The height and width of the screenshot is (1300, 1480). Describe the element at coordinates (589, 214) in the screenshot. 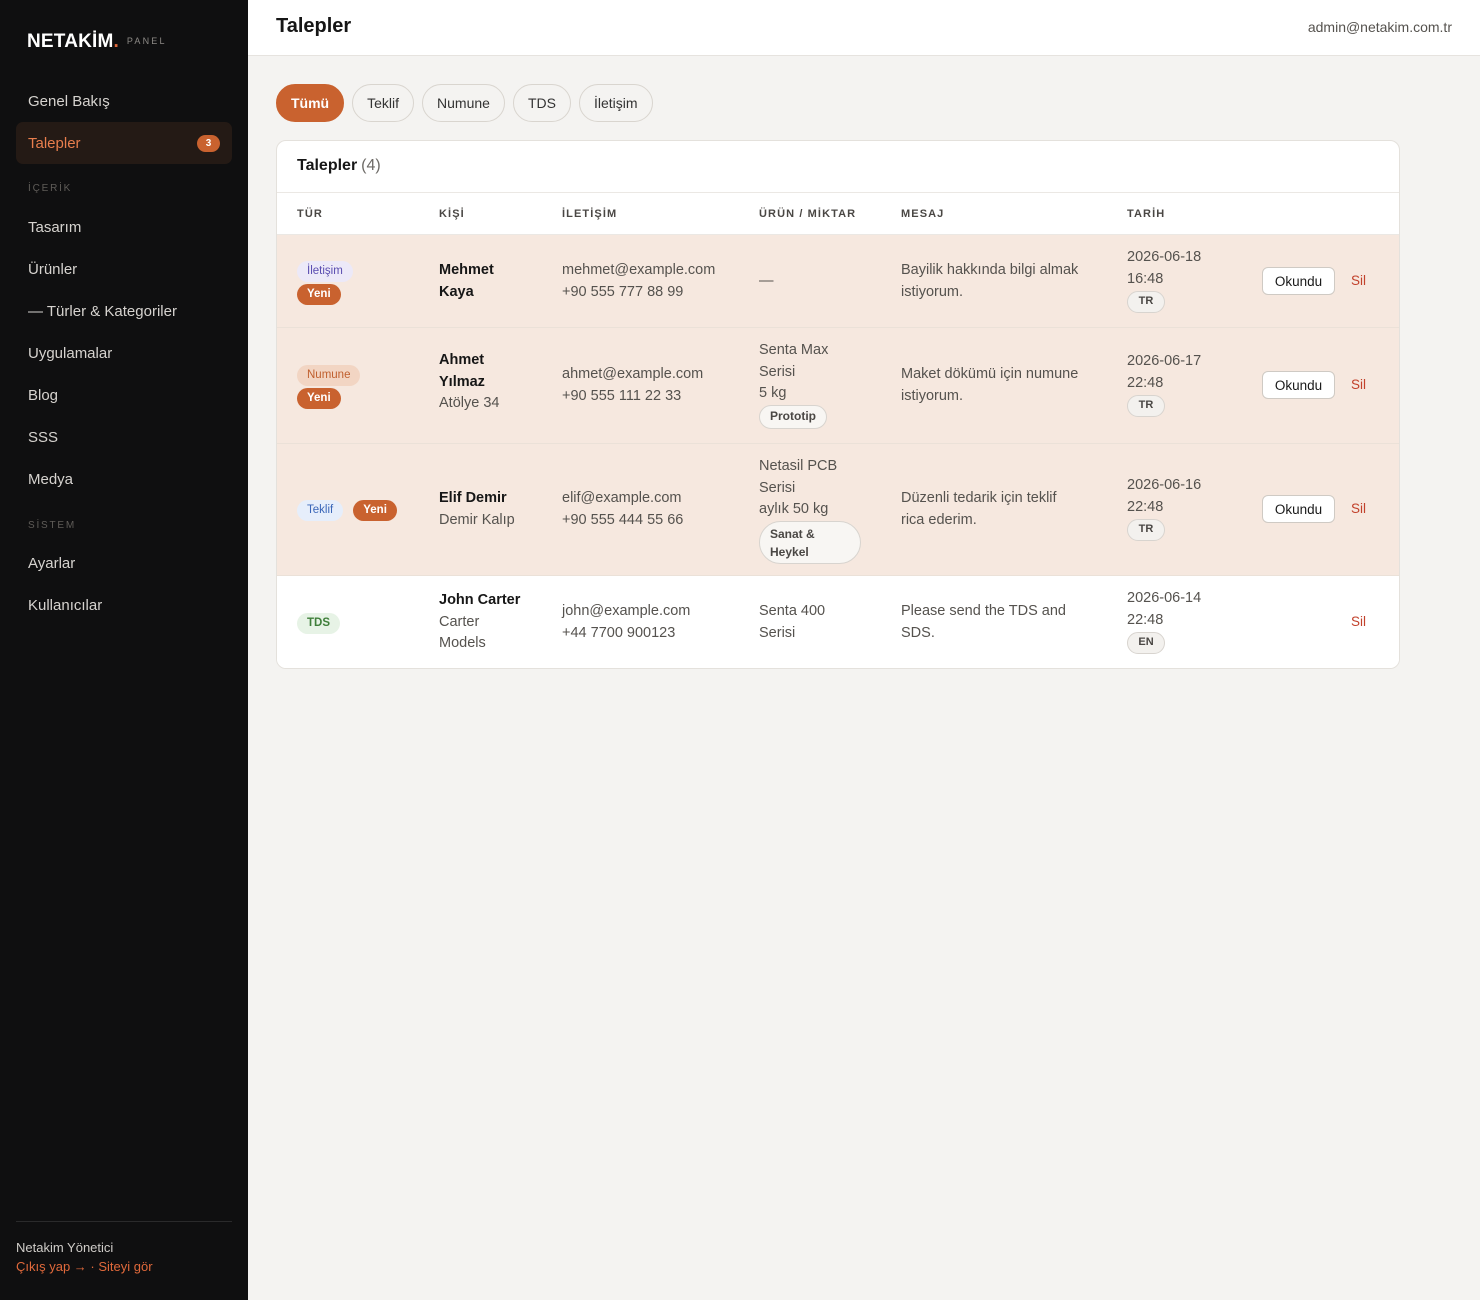

I see `column-header-iletisim: İLETİŞİM` at that location.